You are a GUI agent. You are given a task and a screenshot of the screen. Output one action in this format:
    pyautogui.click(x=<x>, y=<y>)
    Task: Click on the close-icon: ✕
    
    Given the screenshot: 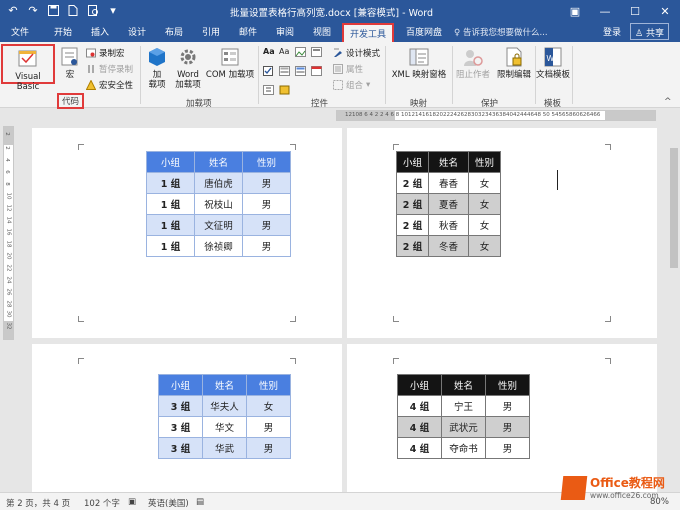 What is the action you would take?
    pyautogui.click(x=665, y=11)
    